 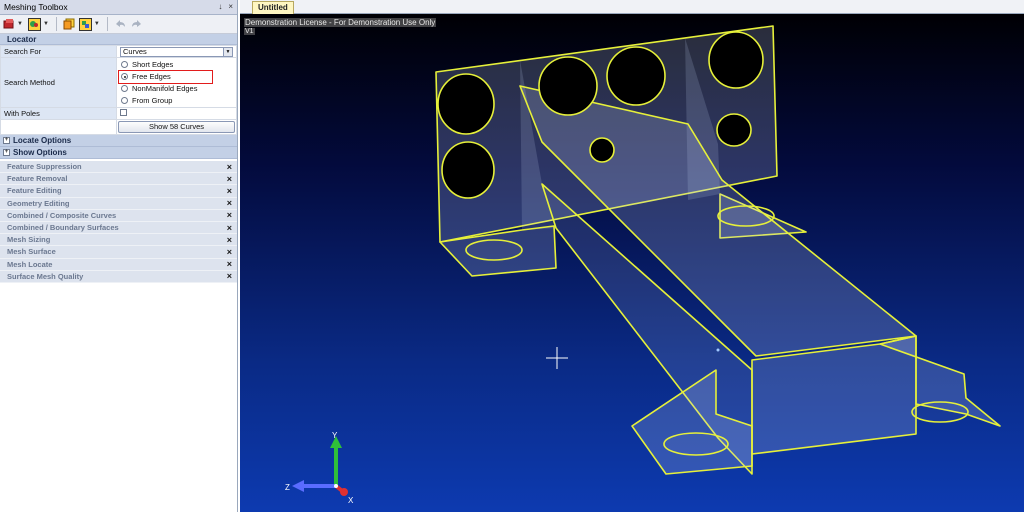 I want to click on method-option-nonmanifold-edges: NonManifold Edges, so click(x=176, y=89).